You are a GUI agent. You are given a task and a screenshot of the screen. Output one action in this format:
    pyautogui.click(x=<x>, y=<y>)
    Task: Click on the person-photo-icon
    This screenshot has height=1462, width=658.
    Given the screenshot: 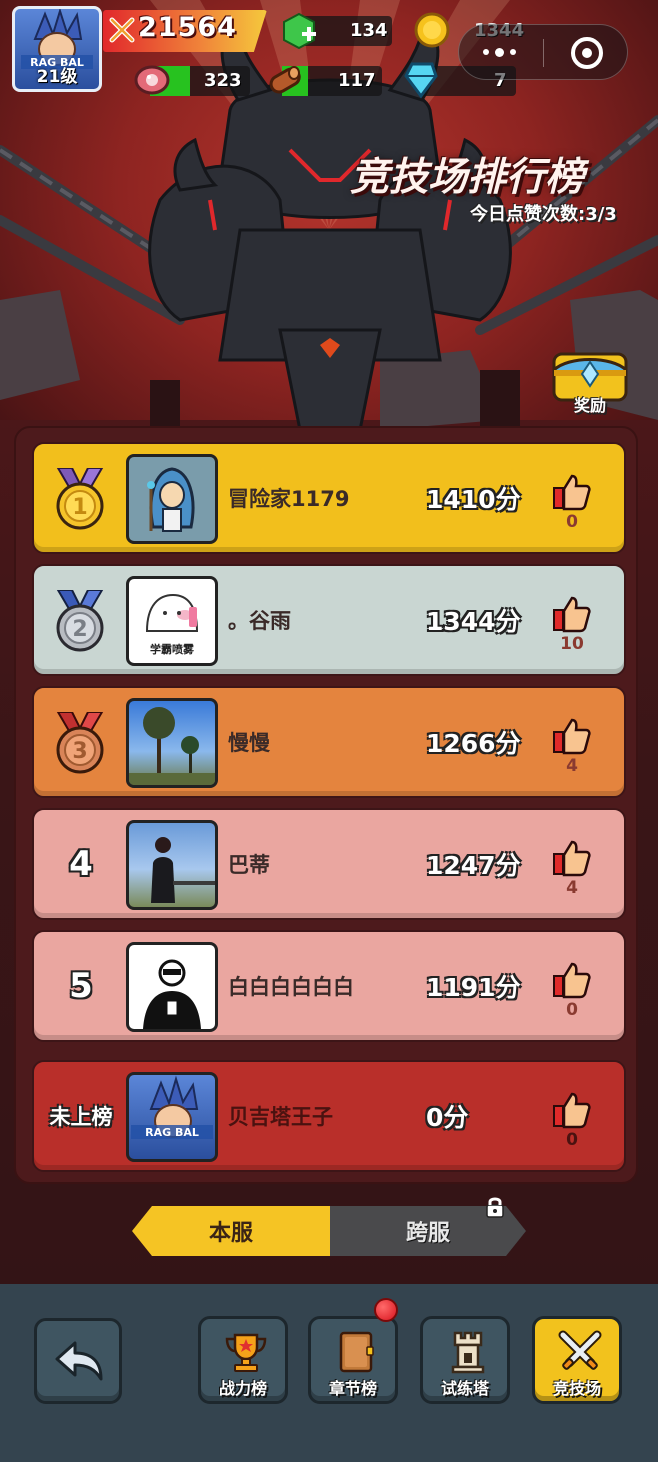 What is the action you would take?
    pyautogui.click(x=183, y=870)
    